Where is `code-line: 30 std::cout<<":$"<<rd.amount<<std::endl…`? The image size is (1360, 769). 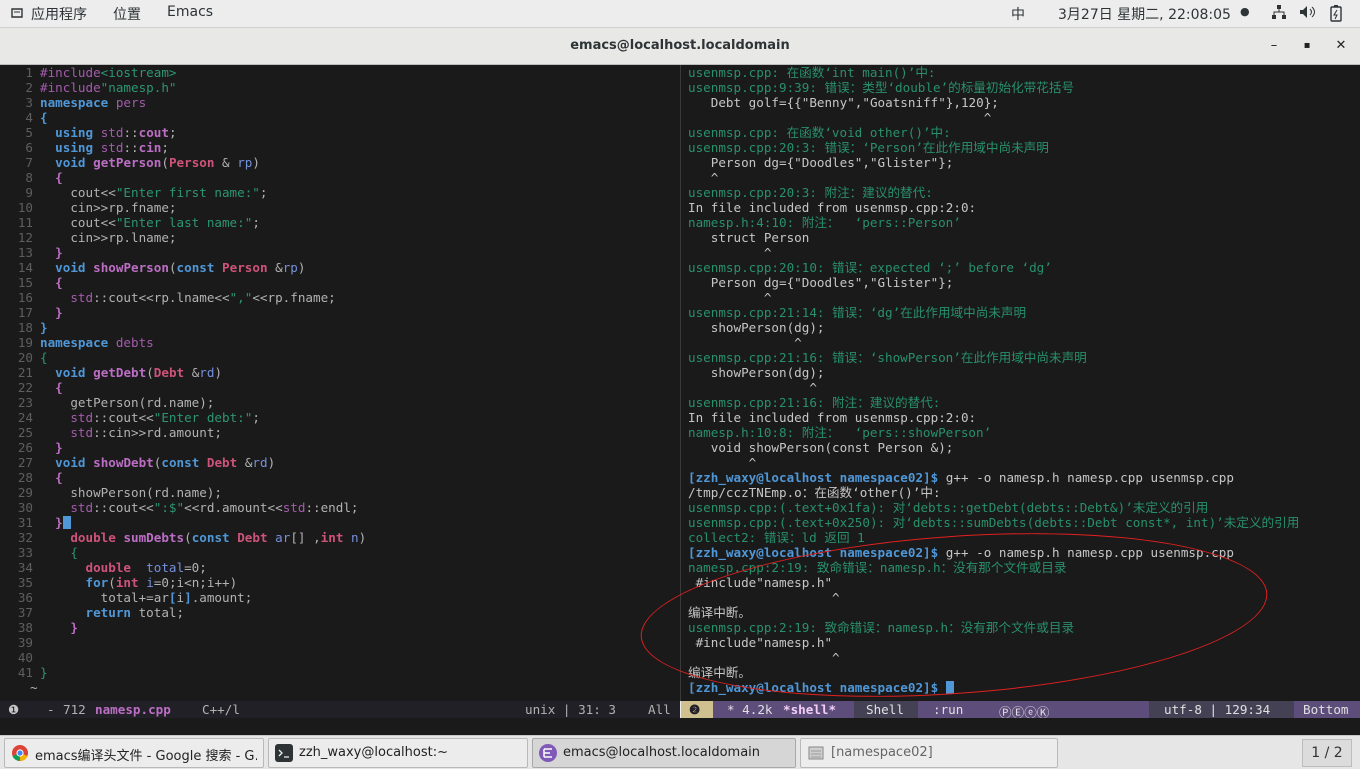 code-line: 30 std::cout<<":$"<<rd.amount<<std::endl… is located at coordinates (340, 507).